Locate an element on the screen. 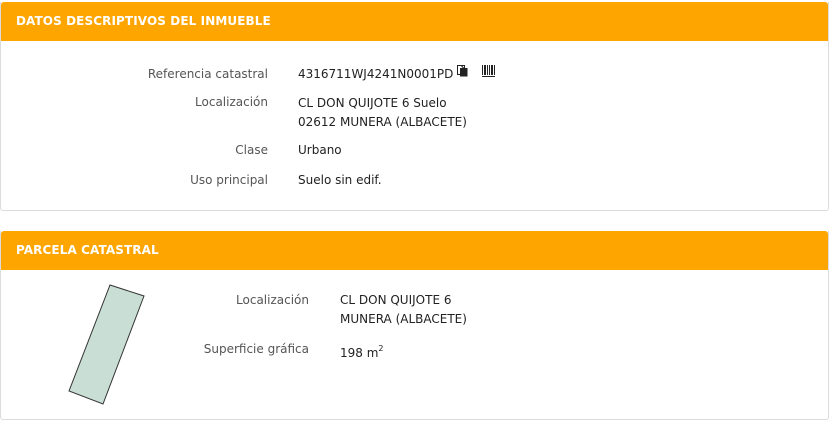 Image resolution: width=829 pixels, height=421 pixels. referencia-catastral-value-group: 4316711WJ4241N0001PD is located at coordinates (397, 74).